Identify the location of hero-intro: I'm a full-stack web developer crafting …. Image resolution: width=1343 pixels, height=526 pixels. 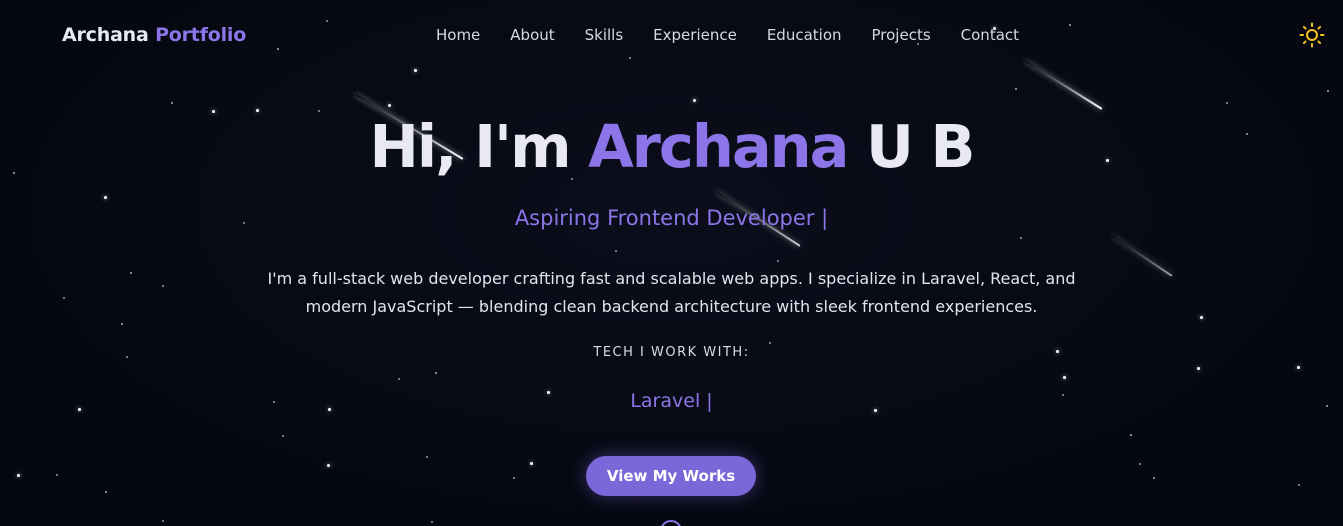
(671, 292).